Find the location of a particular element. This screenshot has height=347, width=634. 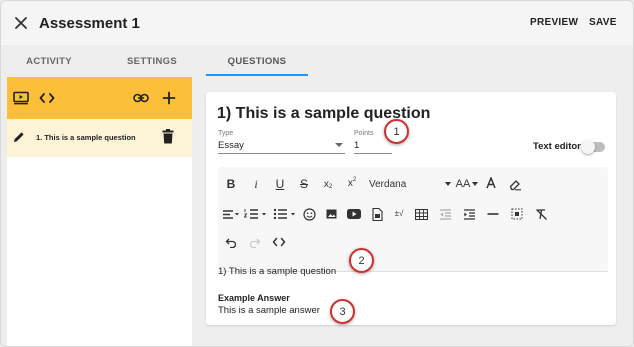

clear-styles-icon is located at coordinates (541, 214).